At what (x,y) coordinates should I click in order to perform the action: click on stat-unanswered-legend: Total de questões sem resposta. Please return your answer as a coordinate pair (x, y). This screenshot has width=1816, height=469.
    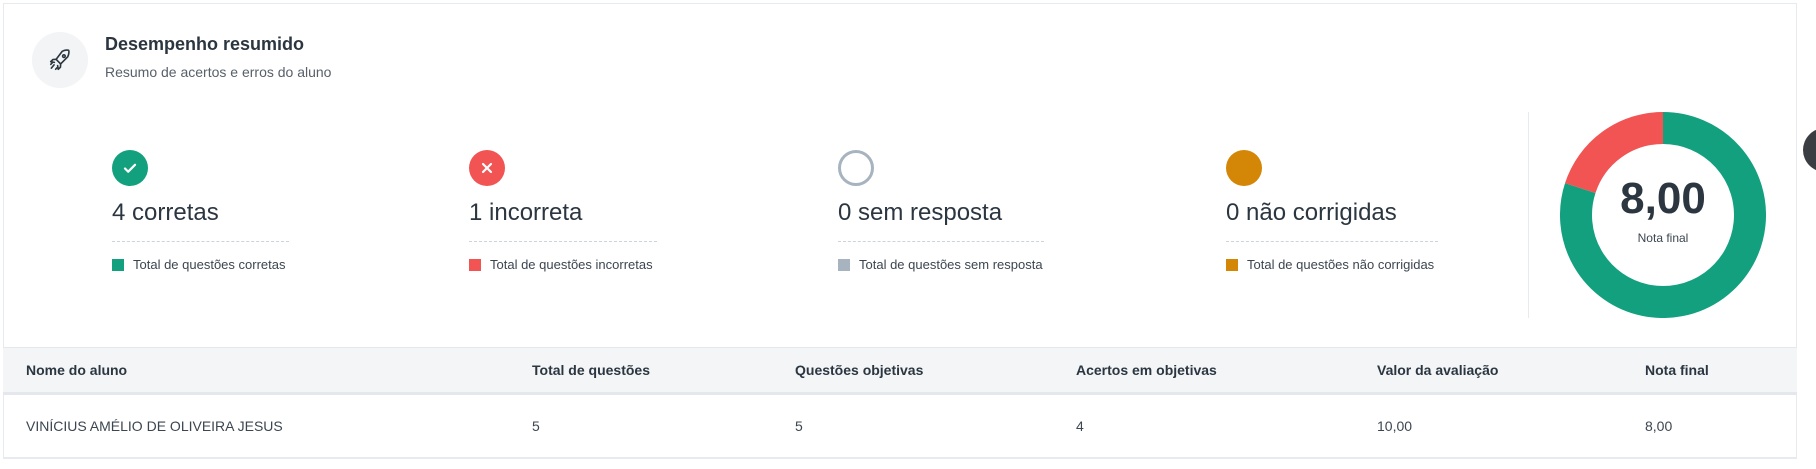
    Looking at the image, I should click on (941, 264).